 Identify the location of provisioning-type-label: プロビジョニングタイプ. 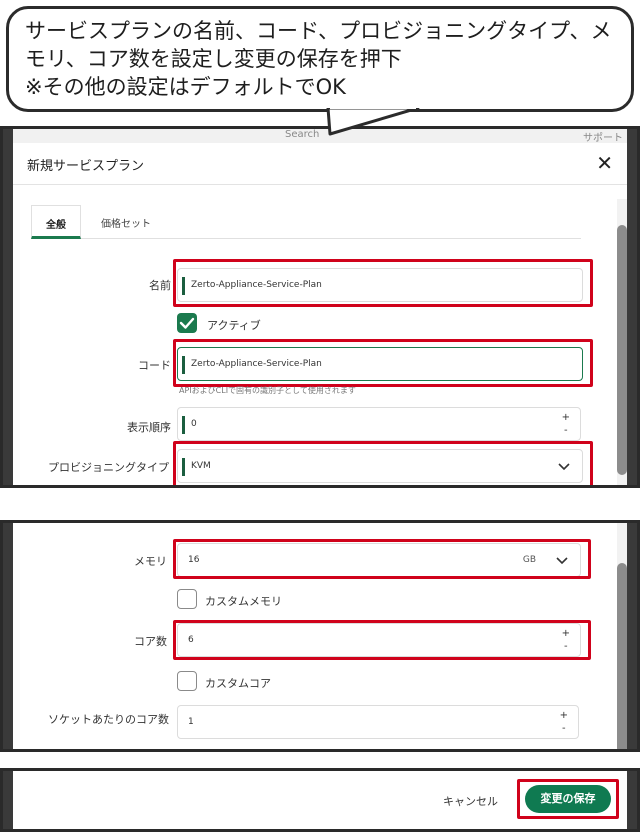
(108, 467).